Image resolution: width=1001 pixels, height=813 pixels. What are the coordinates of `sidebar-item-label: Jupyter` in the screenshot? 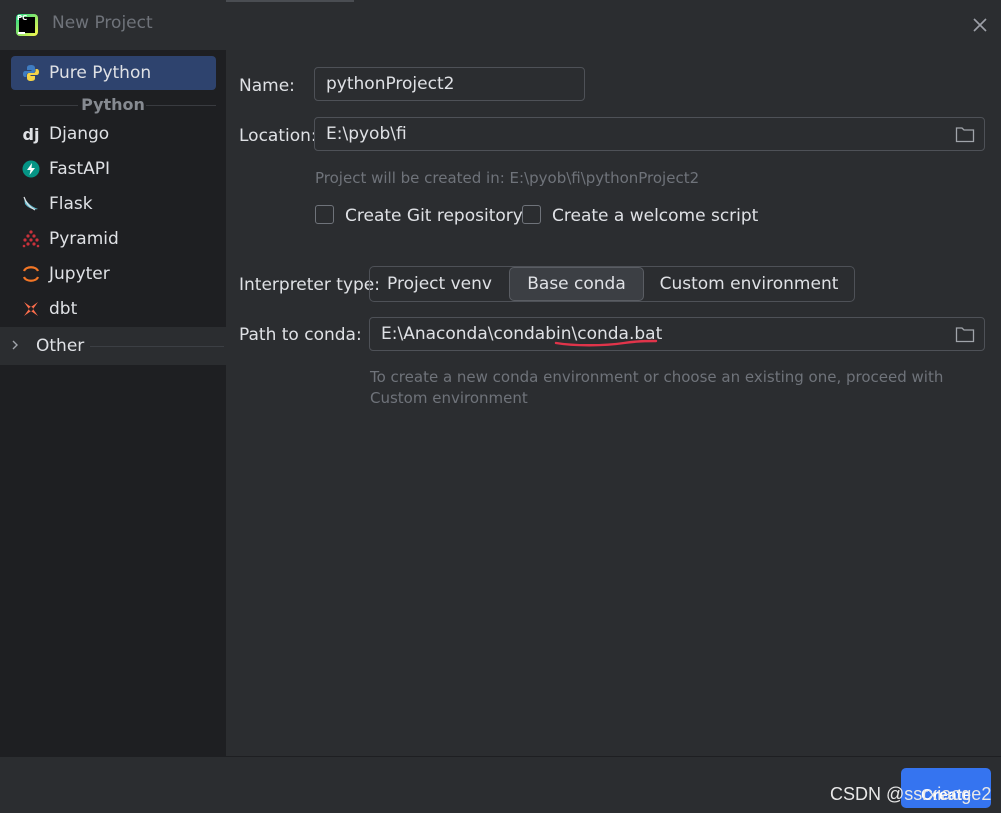 It's located at (79, 274).